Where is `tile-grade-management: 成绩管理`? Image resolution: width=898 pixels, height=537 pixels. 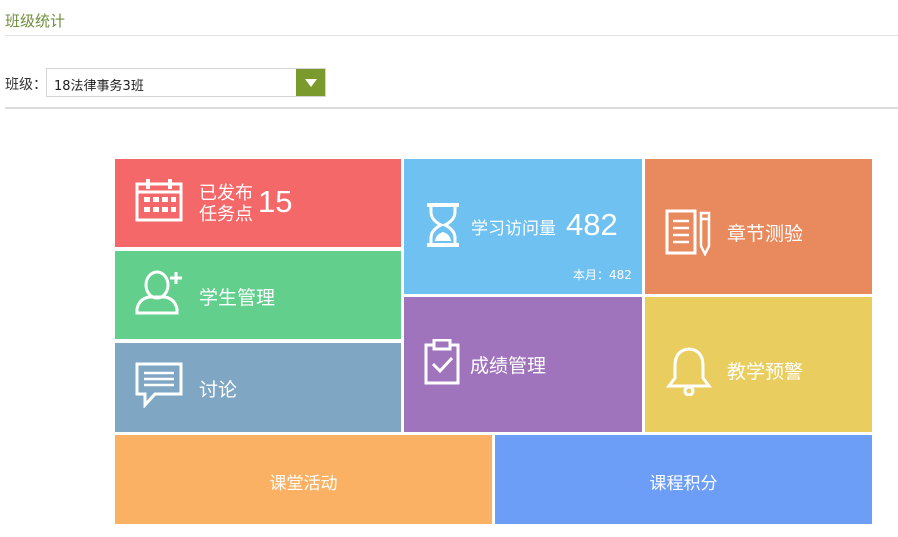
tile-grade-management: 成绩管理 is located at coordinates (523, 364).